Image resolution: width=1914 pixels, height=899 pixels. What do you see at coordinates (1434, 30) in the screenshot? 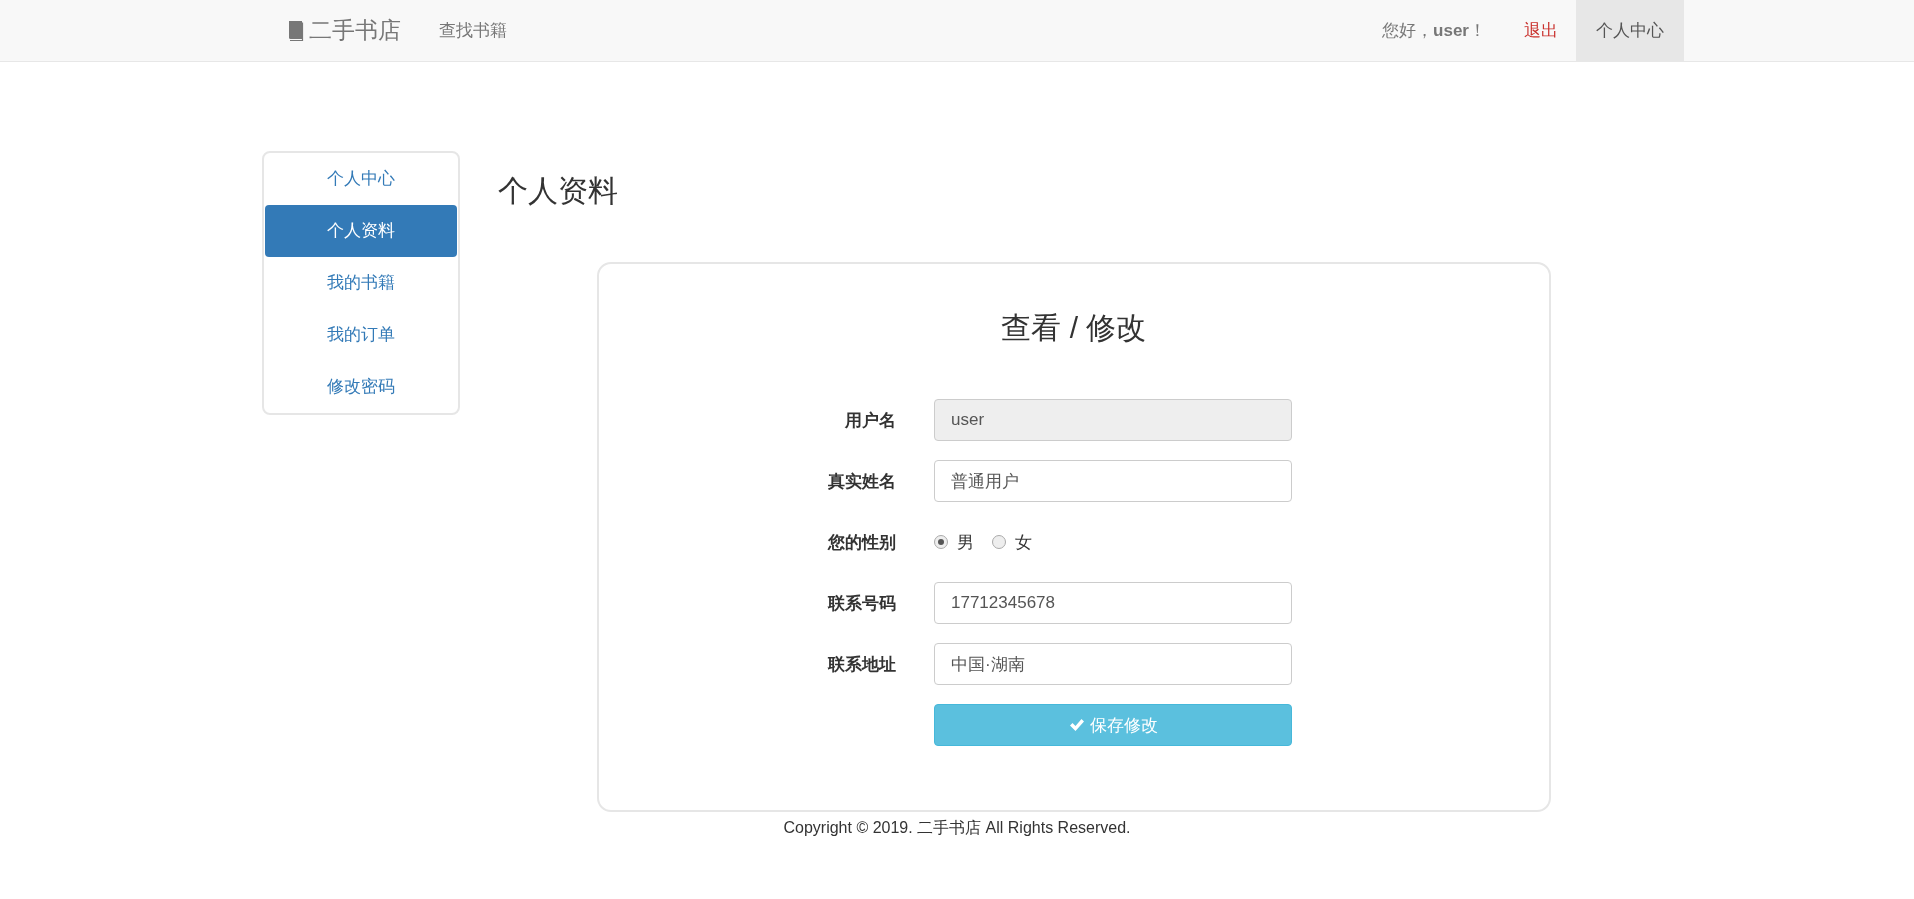
I see `greeting-text: 您好，user！` at bounding box center [1434, 30].